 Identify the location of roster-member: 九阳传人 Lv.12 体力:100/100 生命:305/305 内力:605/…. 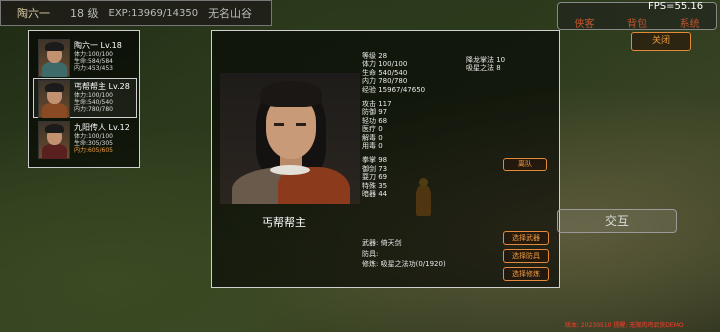
(85, 139).